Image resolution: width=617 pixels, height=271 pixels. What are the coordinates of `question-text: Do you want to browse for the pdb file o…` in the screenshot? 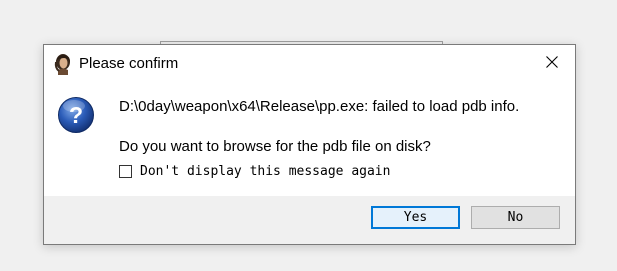 It's located at (275, 146).